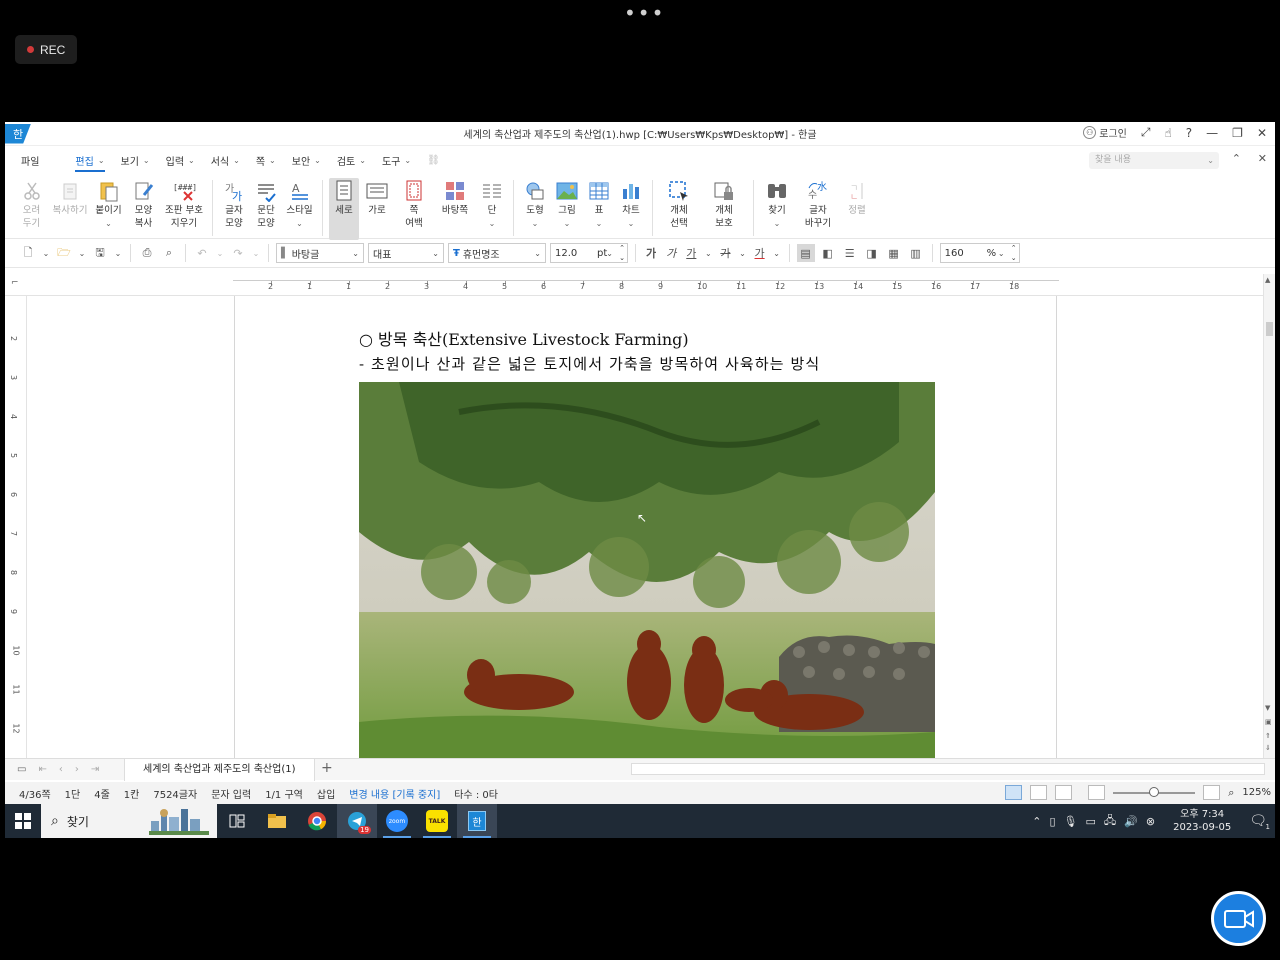 The width and height of the screenshot is (1280, 960). Describe the element at coordinates (61, 769) in the screenshot. I see `prev-tab-icon: ‹` at that location.